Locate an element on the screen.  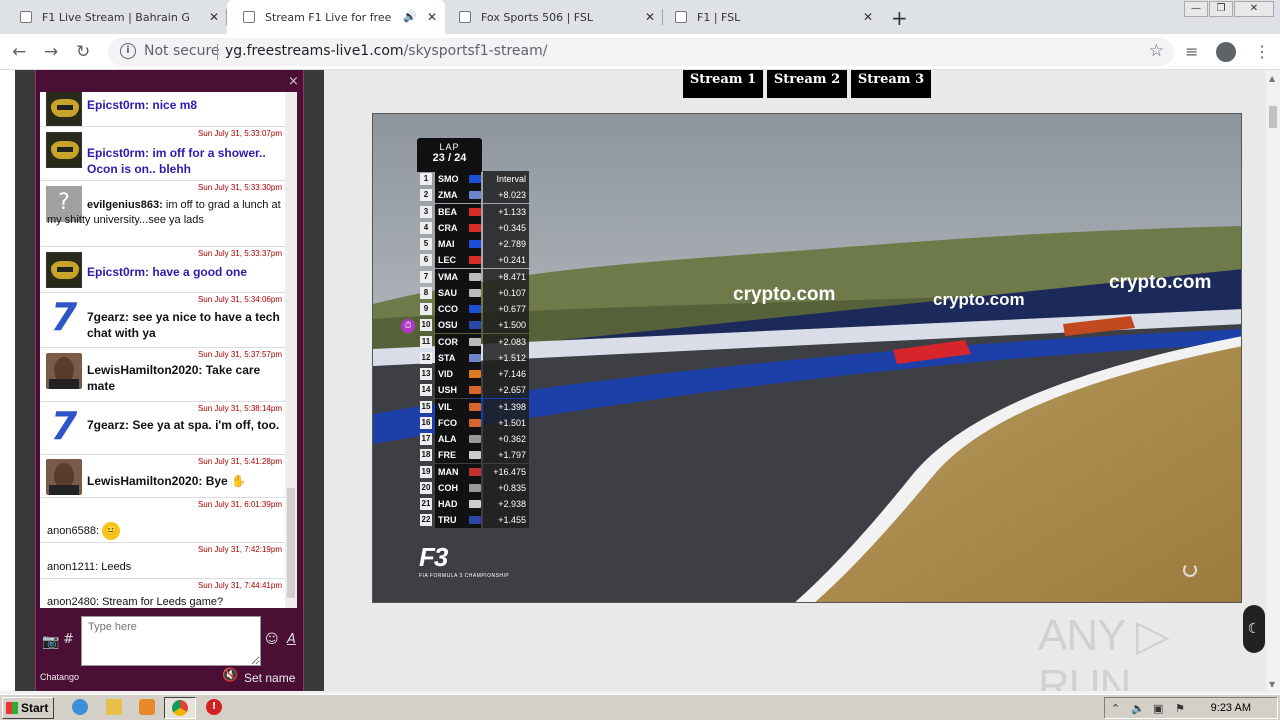
scroll-up-arrow-icon: ▲ is located at coordinates (1272, 78).